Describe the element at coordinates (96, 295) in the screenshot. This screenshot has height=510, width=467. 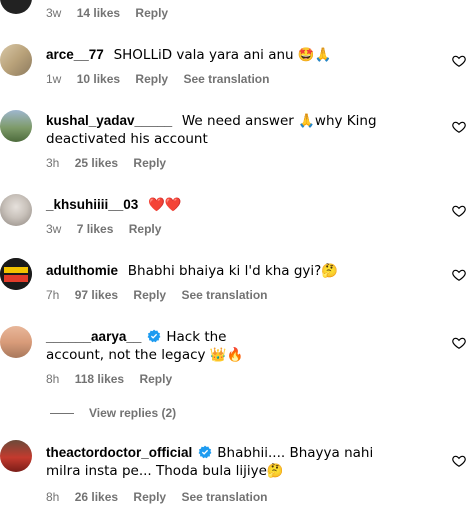
I see `likes-count: 97 likes` at that location.